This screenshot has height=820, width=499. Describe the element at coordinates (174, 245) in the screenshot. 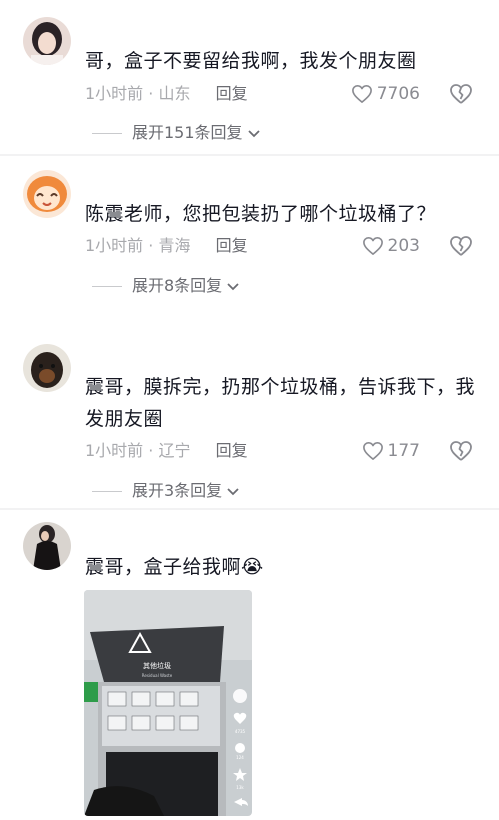

I see `comment-location: 青海` at that location.